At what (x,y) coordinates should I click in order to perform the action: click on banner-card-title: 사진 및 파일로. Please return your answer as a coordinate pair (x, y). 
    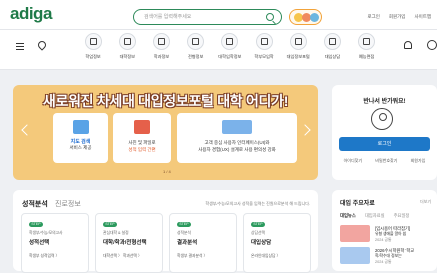
    Looking at the image, I should click on (142, 142).